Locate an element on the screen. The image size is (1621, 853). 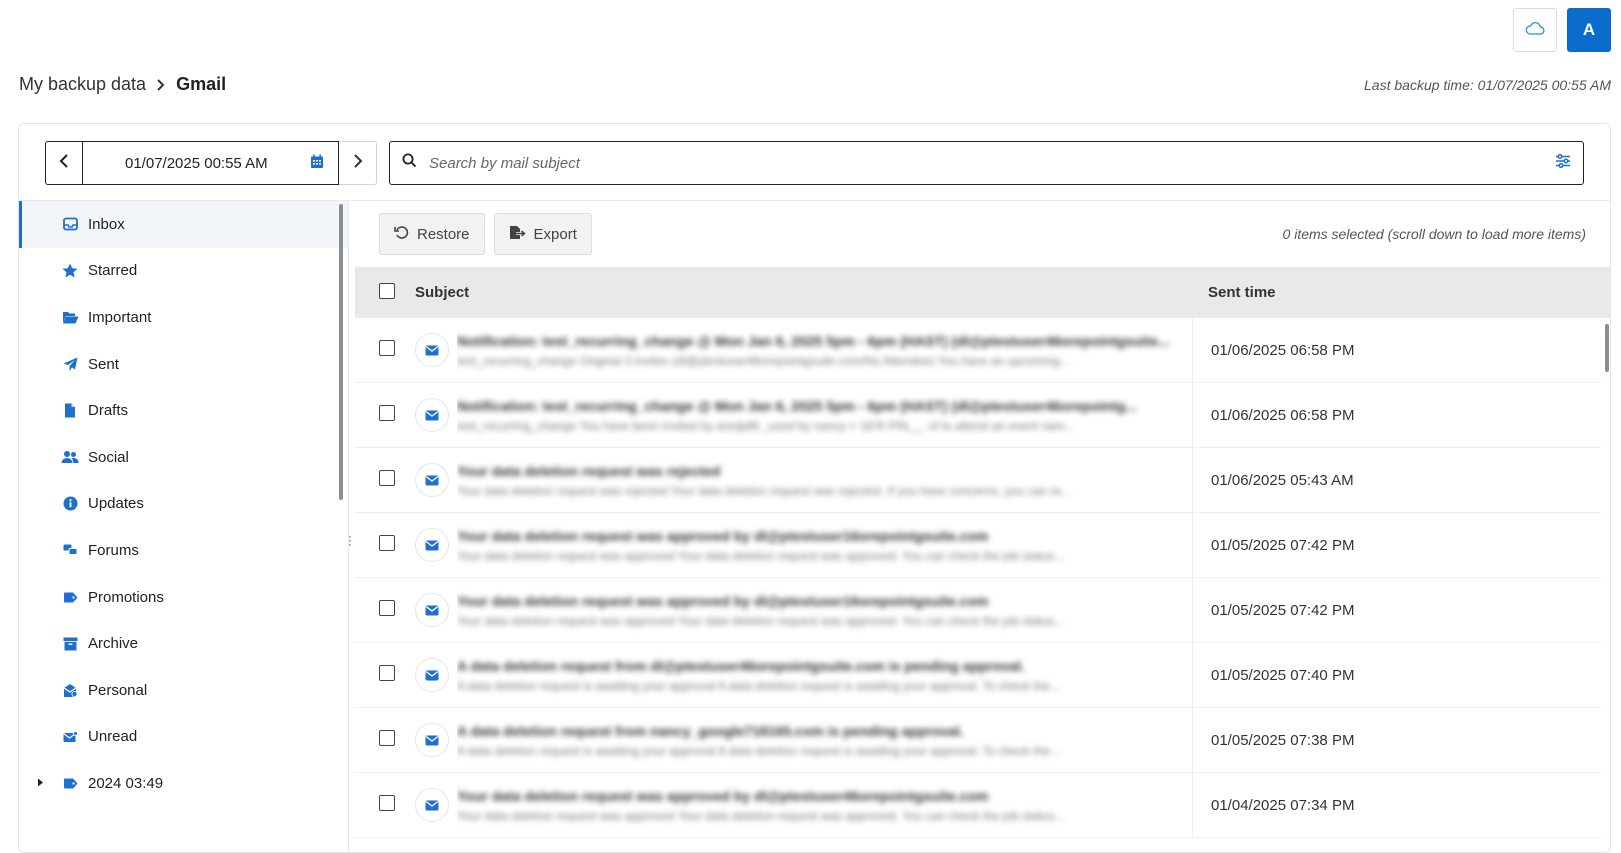
sidebar-item-archive: Archive is located at coordinates (183, 643).